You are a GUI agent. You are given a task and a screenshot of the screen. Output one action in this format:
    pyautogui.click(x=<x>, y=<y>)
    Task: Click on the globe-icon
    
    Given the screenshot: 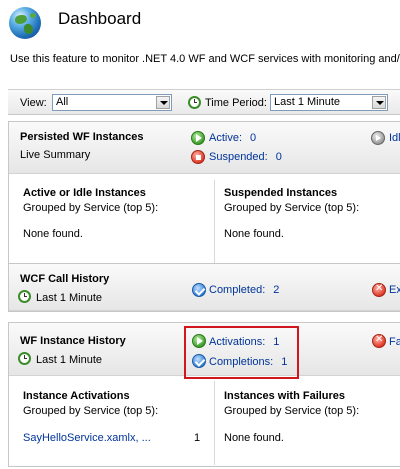 What is the action you would take?
    pyautogui.click(x=25, y=23)
    